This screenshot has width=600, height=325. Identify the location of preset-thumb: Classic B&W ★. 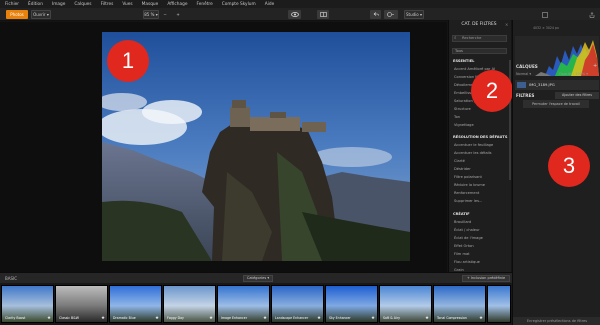
(81, 304).